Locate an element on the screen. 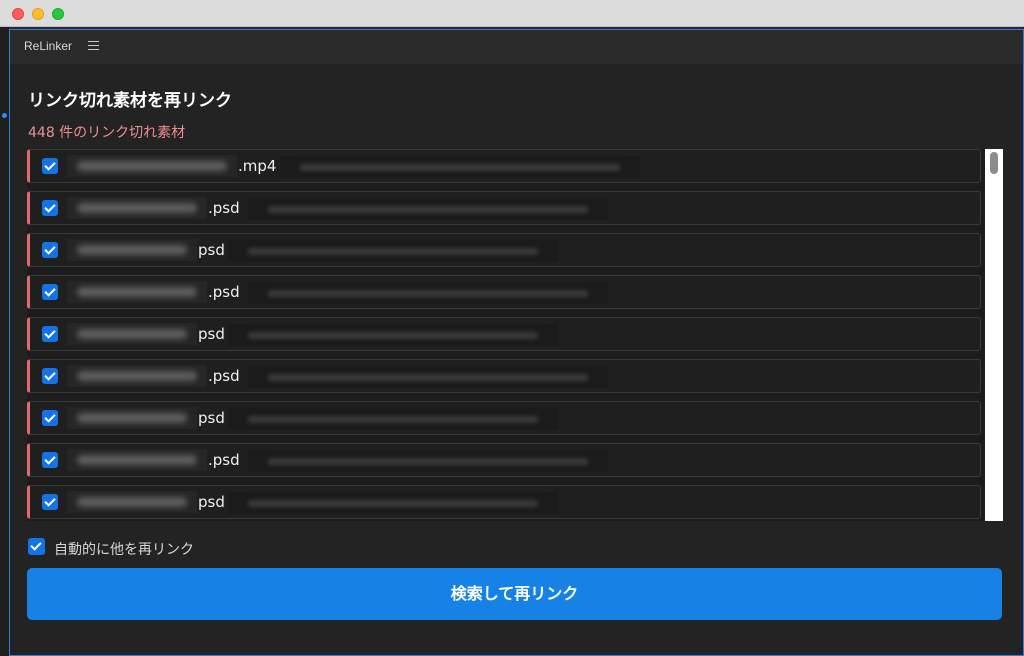 The height and width of the screenshot is (656, 1024). scrollbar-thumb is located at coordinates (994, 163).